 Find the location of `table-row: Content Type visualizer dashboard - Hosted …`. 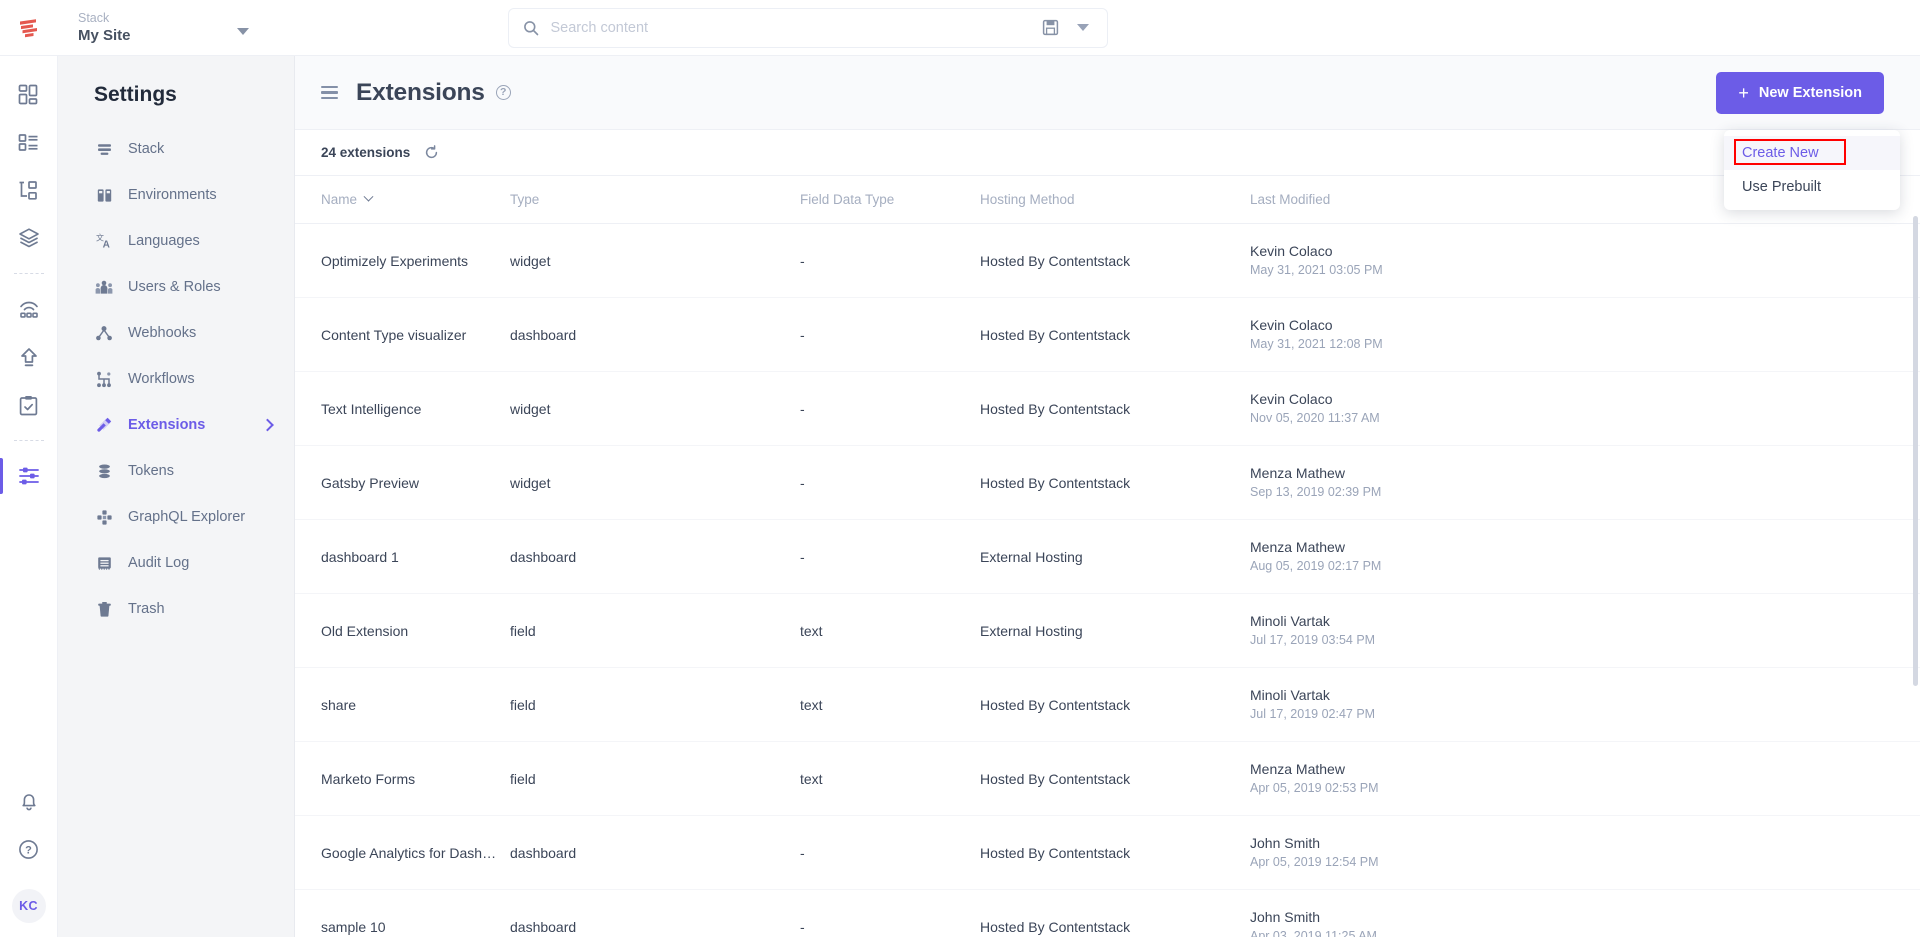

table-row: Content Type visualizer dashboard - Hosted … is located at coordinates (1107, 334).